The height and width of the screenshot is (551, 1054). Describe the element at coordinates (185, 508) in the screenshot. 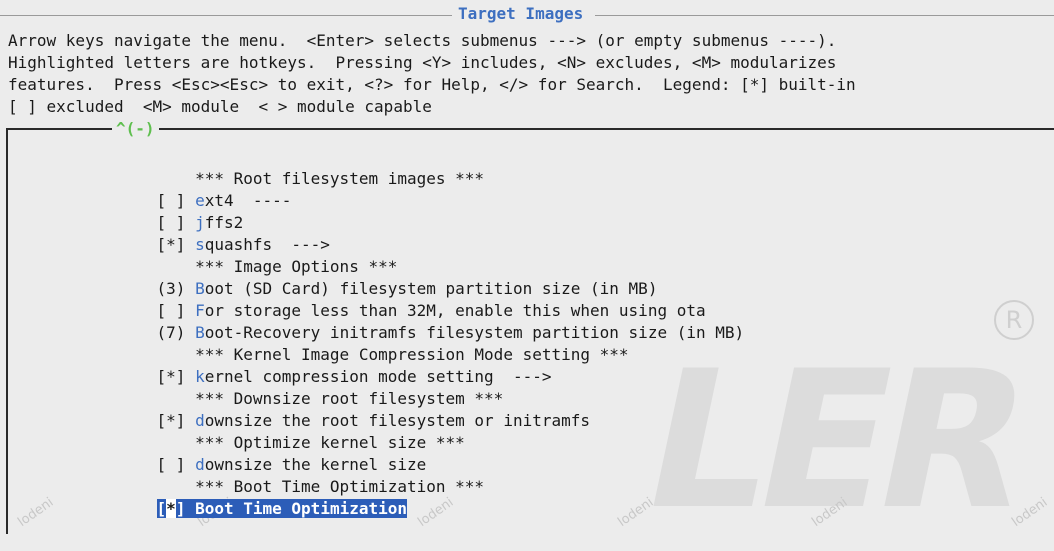

I see `item-bracket: ]` at that location.